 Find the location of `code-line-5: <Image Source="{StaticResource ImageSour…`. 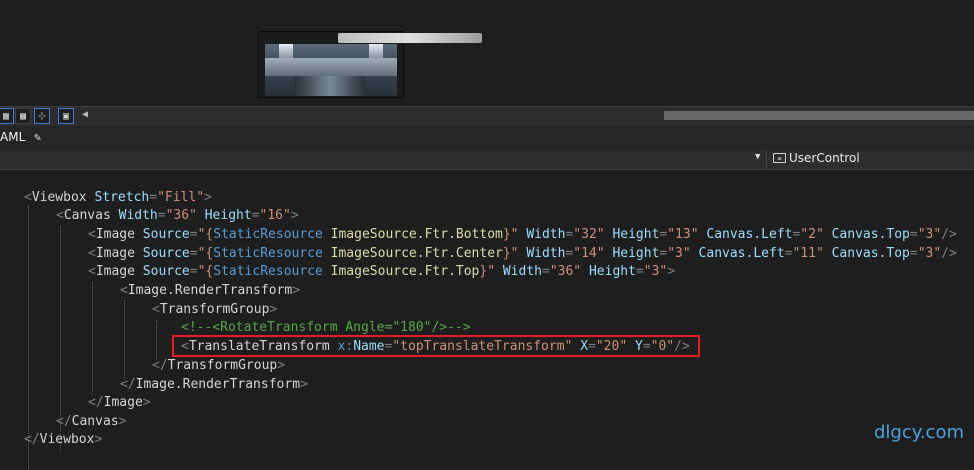

code-line-5: <Image Source="{StaticResource ImageSour… is located at coordinates (382, 271).